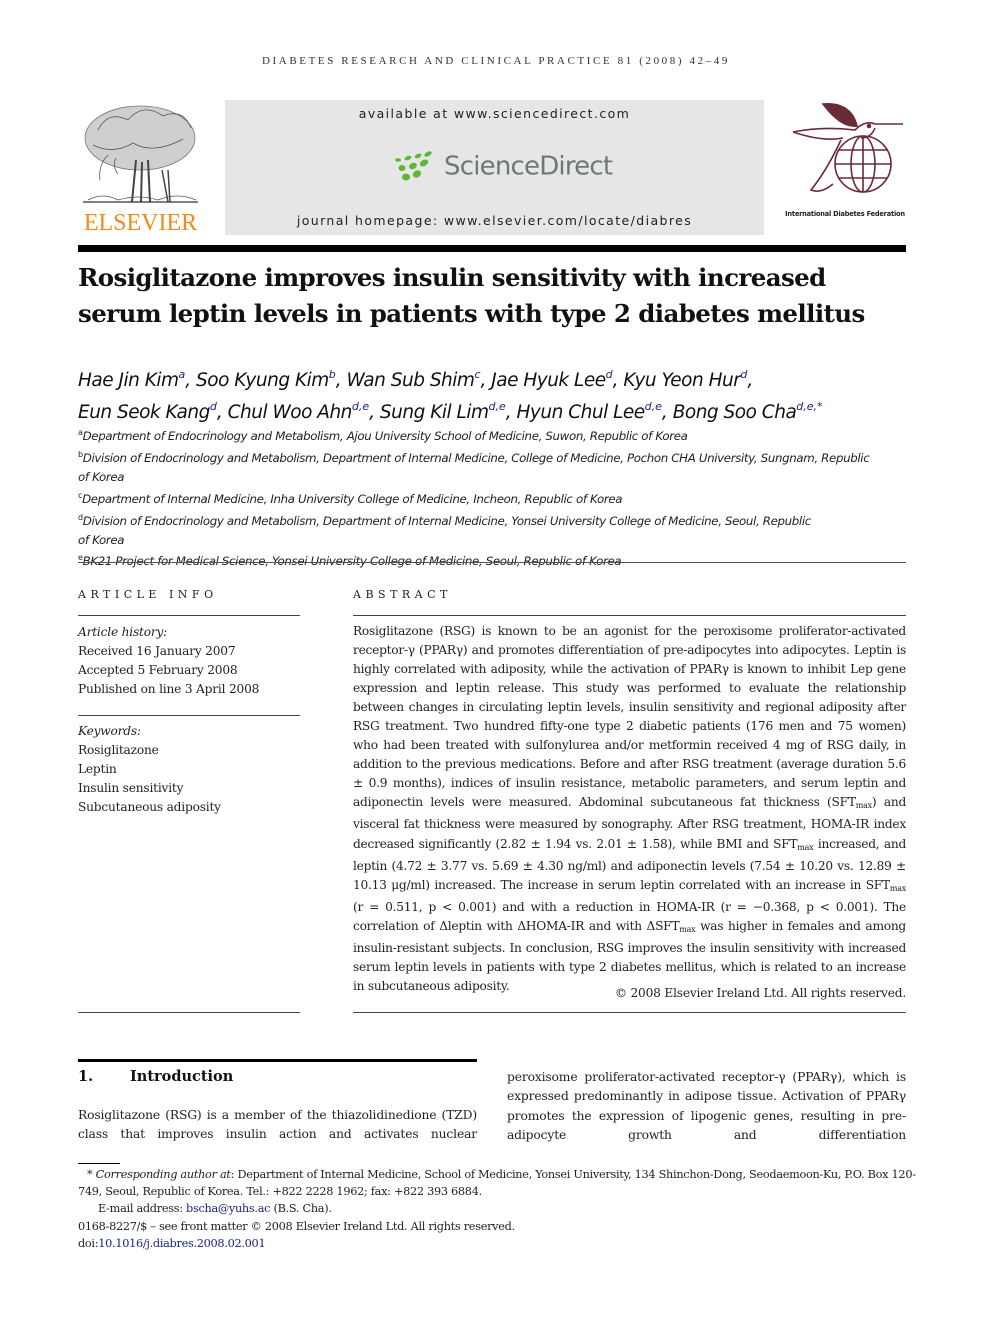 The image size is (992, 1323). What do you see at coordinates (498, 1243) in the screenshot?
I see `doi-line: doi:10.1016/j.diabres.2008.02.001` at bounding box center [498, 1243].